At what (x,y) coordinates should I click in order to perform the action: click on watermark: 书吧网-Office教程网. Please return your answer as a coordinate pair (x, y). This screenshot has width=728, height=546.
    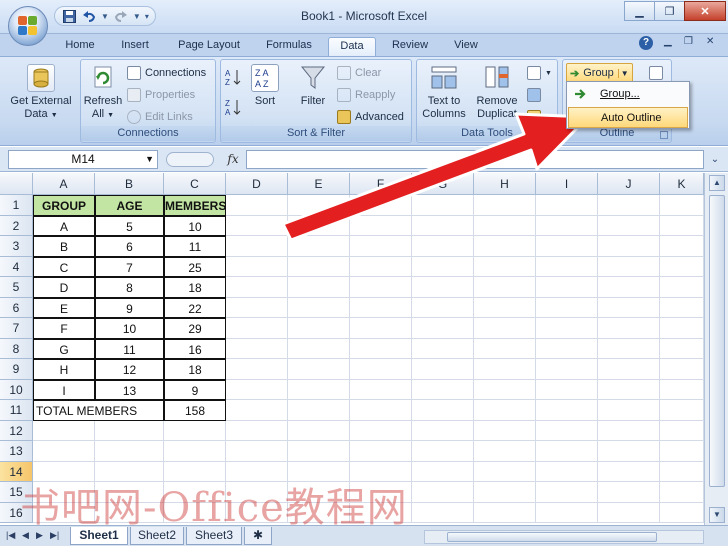
    Looking at the image, I should click on (214, 508).